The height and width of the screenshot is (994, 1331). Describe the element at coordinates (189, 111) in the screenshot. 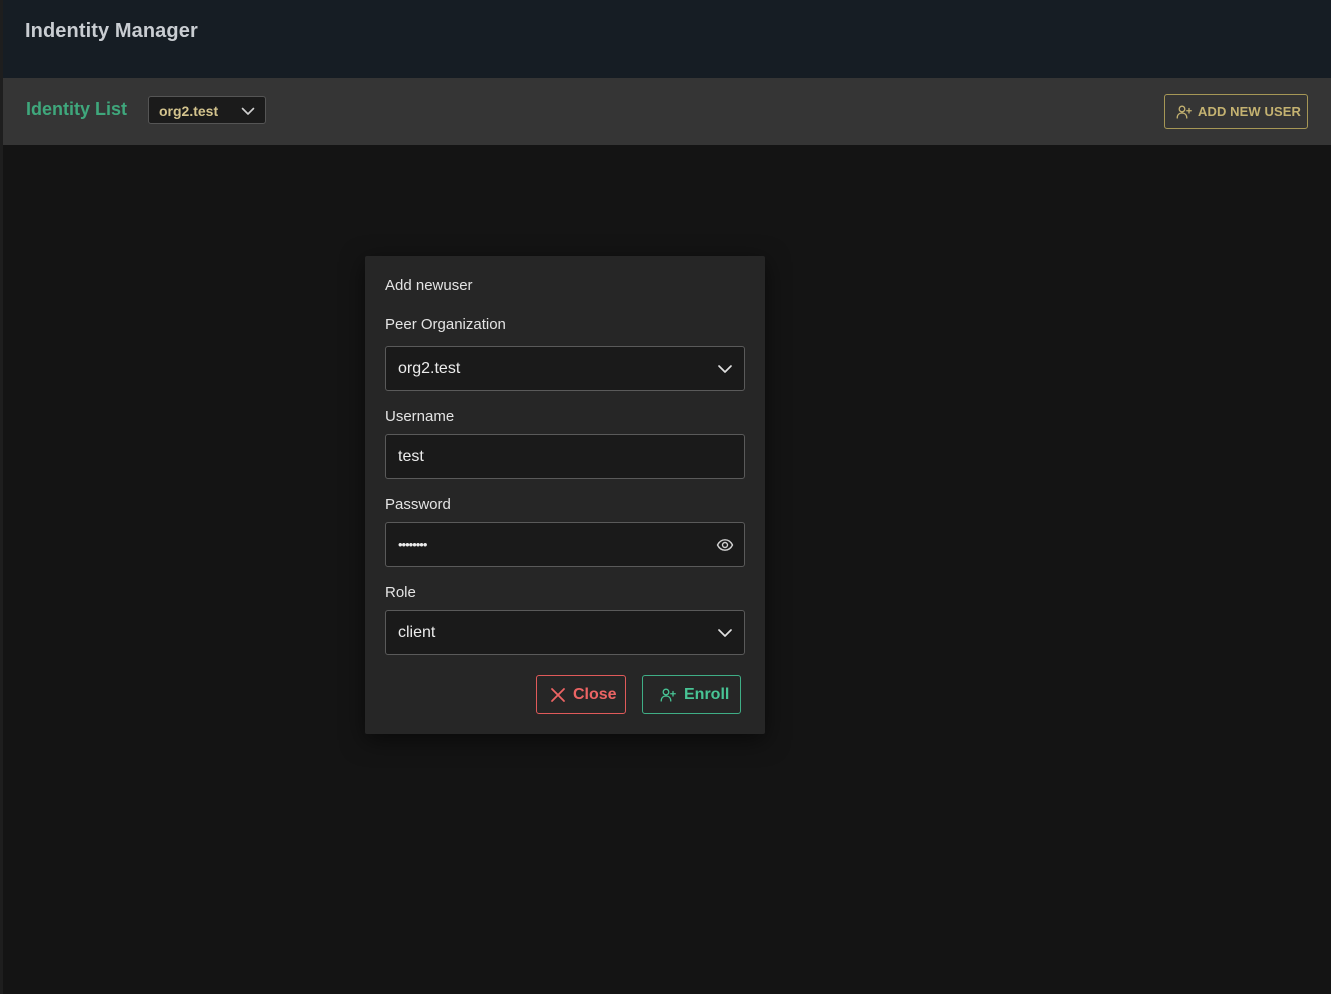

I see `org-selector-value: org2.test` at that location.